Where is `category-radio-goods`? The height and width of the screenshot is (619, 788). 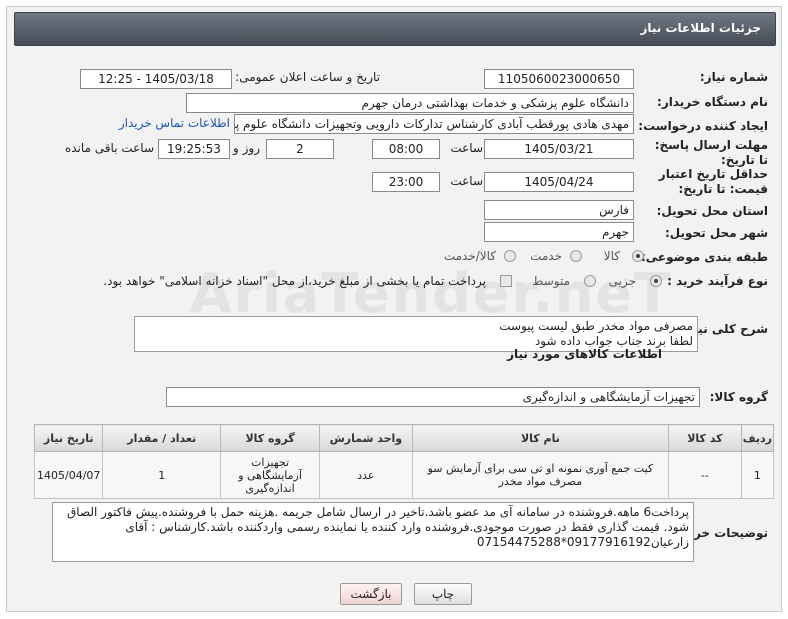 category-radio-goods is located at coordinates (638, 256).